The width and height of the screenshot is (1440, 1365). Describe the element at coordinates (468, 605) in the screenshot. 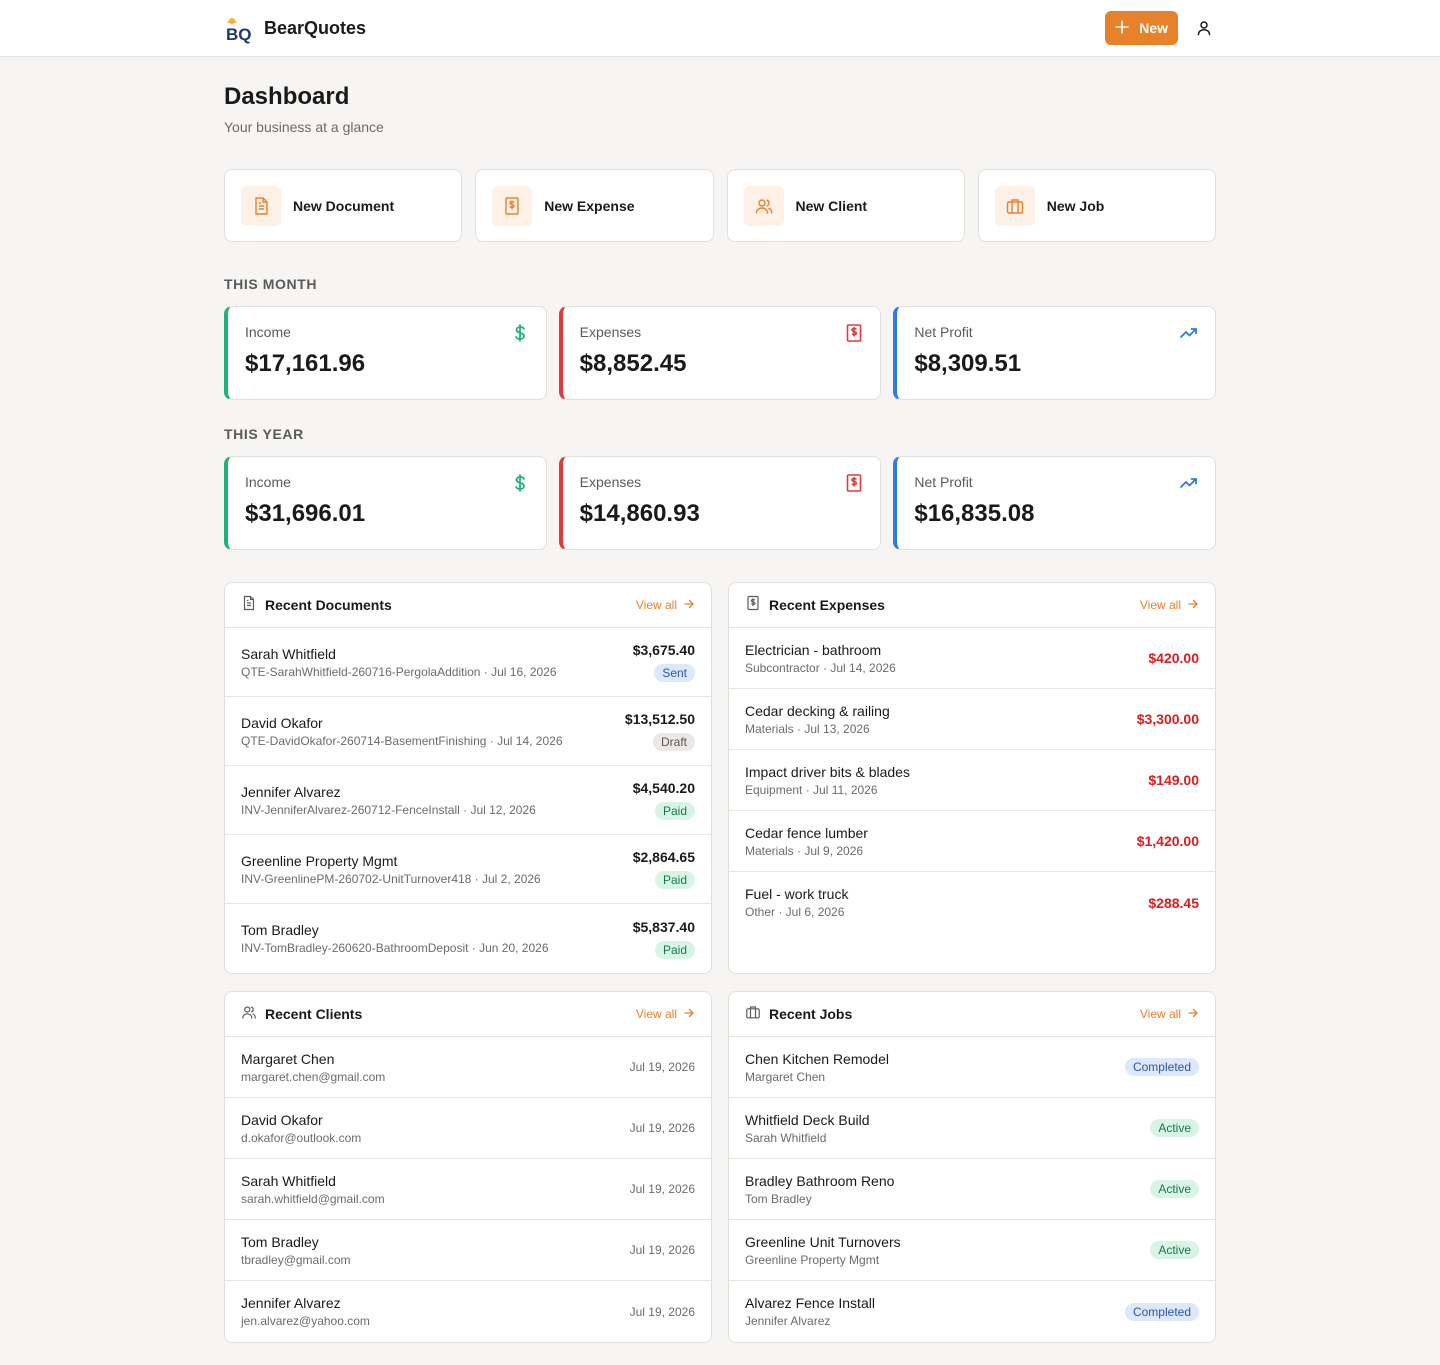

I see `panel-header: Recent Documents View all` at that location.